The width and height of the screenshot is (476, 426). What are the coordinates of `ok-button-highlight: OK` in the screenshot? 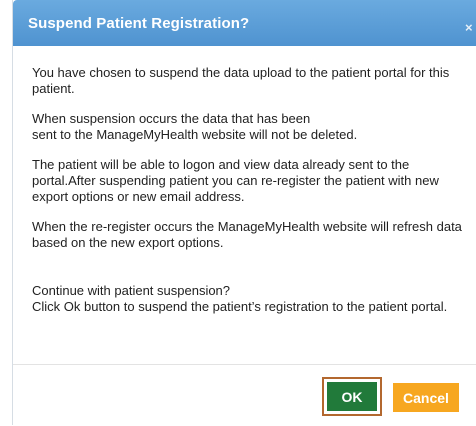 It's located at (352, 396).